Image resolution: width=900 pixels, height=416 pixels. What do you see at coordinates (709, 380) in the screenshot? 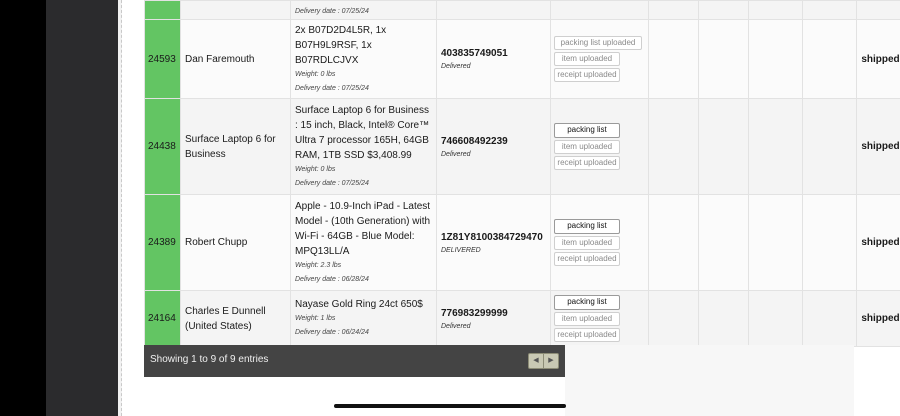
I see `footer-fill` at bounding box center [709, 380].